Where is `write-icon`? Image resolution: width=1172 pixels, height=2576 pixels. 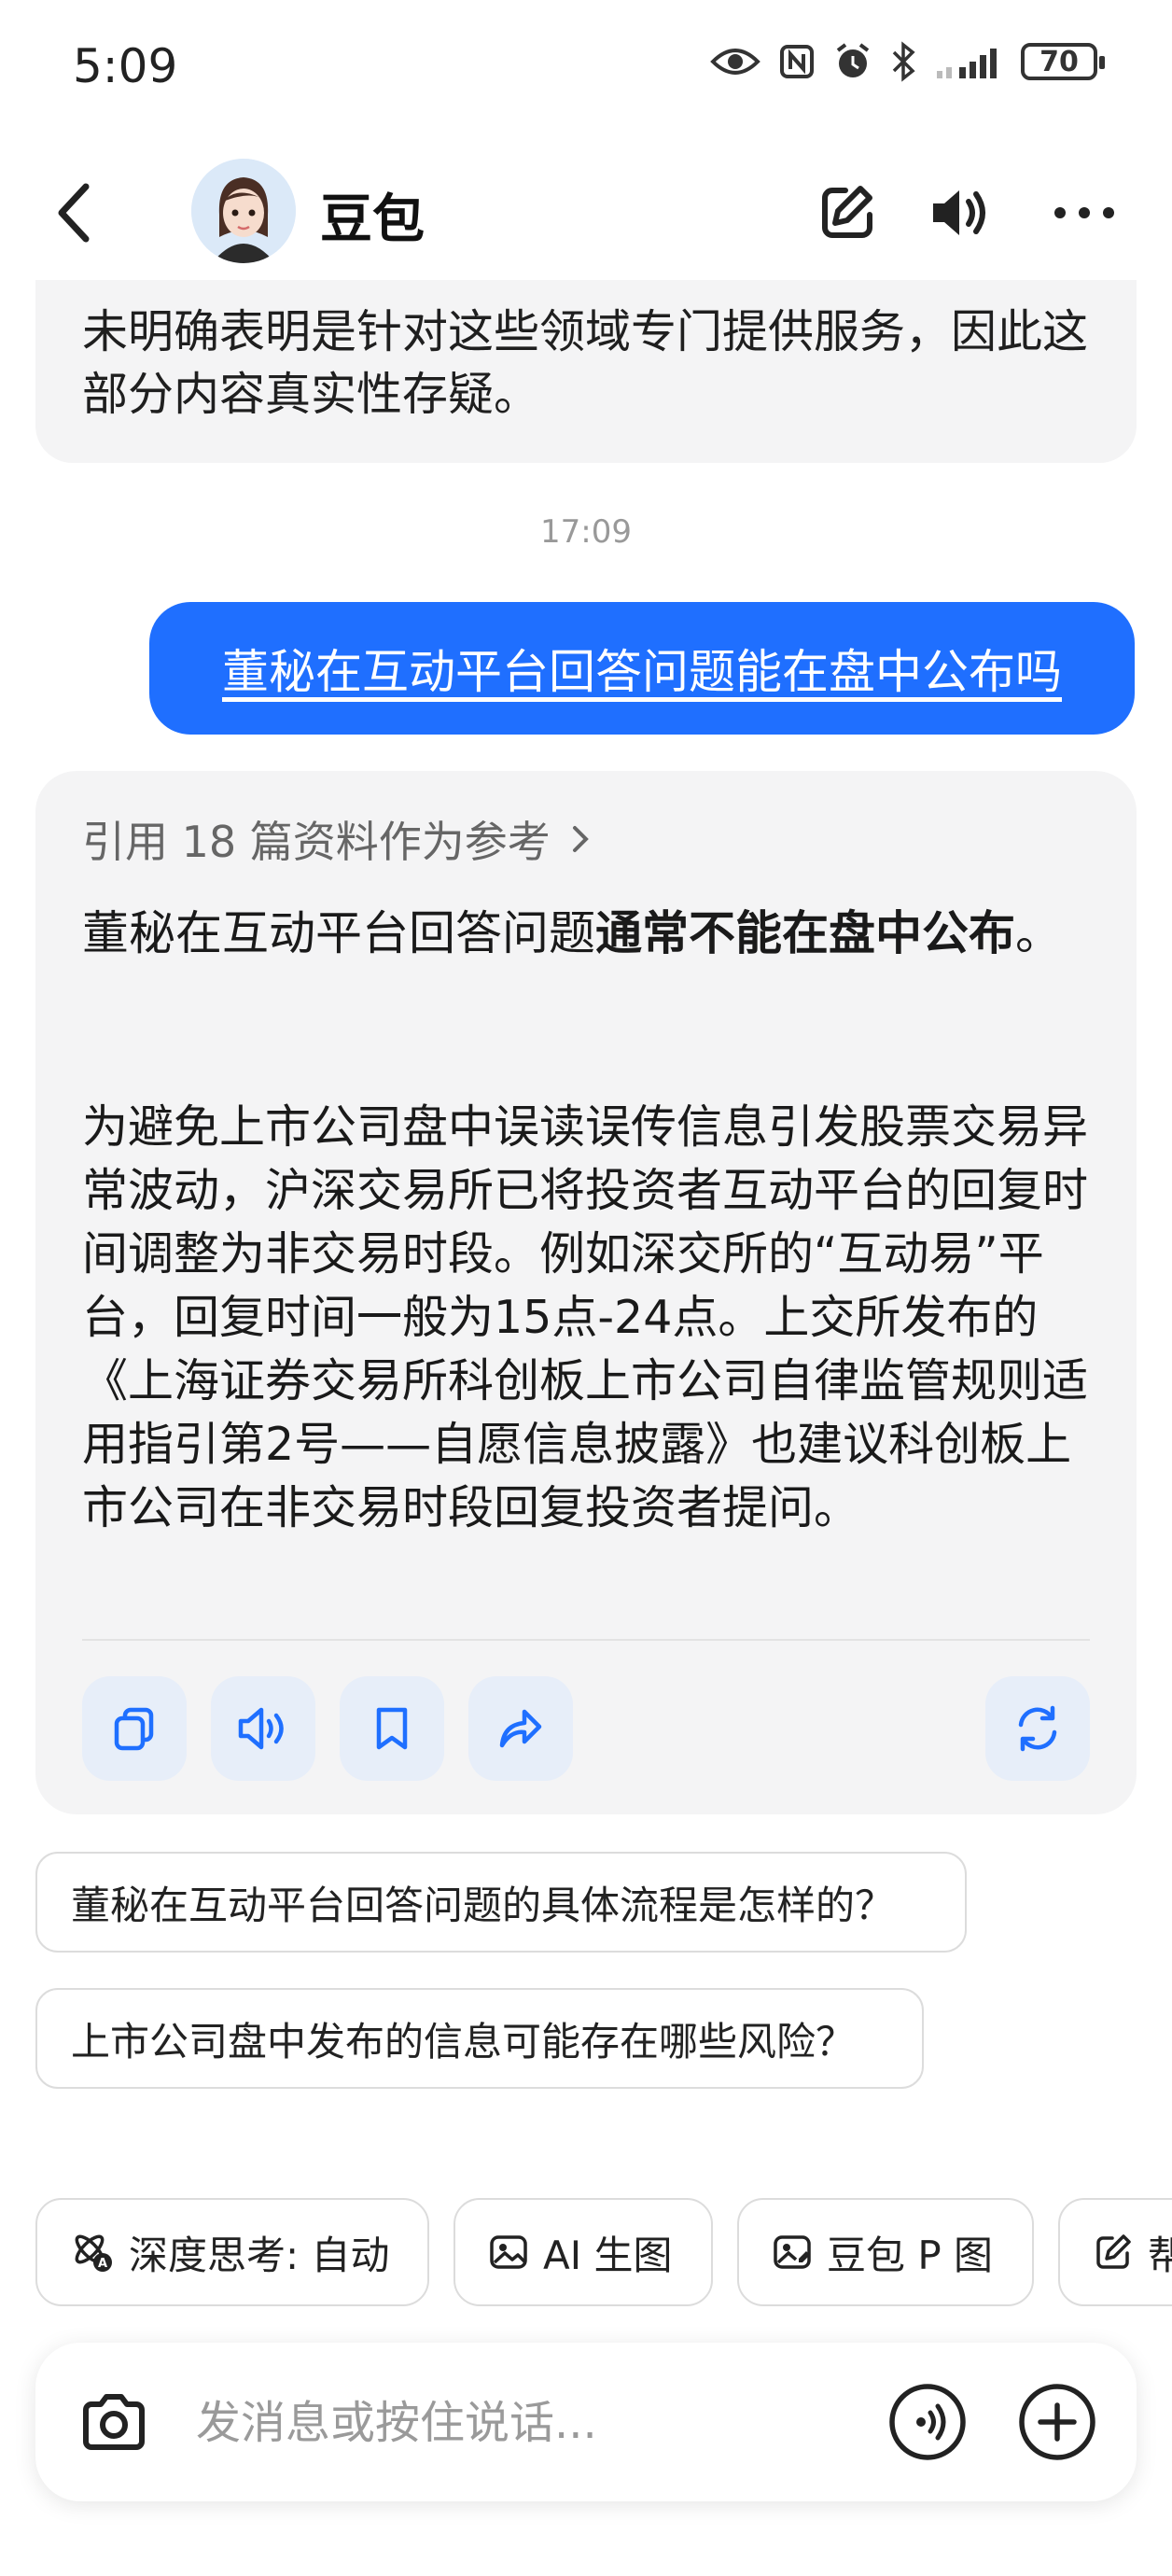
write-icon is located at coordinates (1113, 2251).